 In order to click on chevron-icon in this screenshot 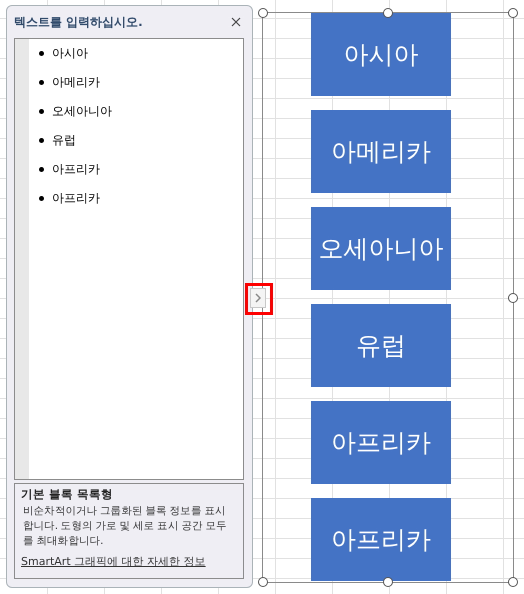, I will do `click(258, 298)`.